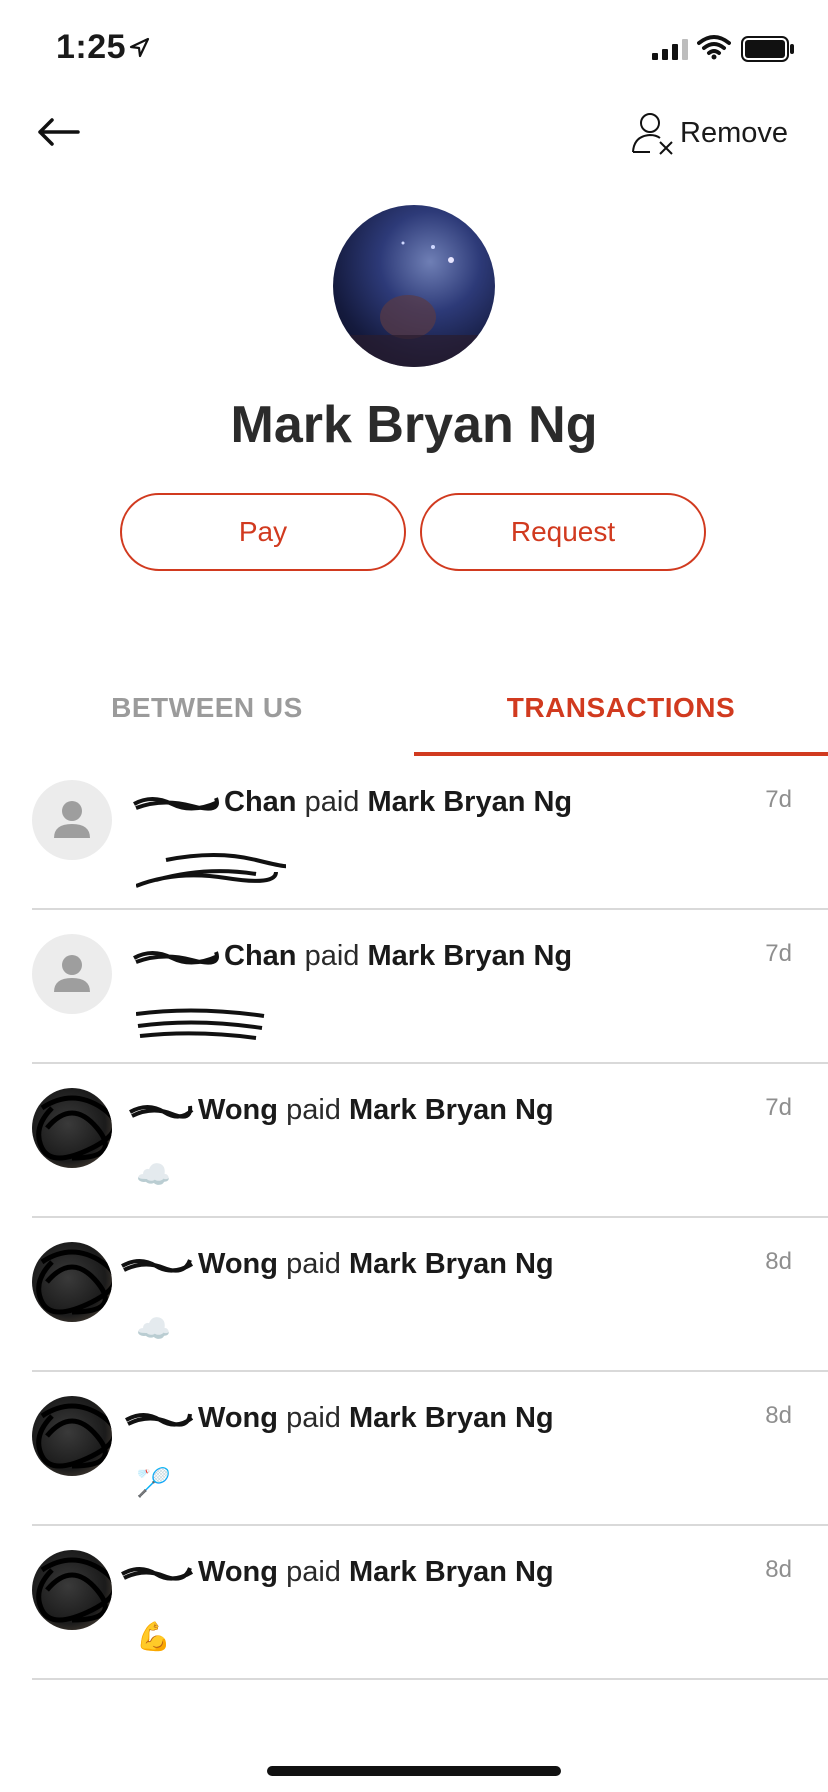  Describe the element at coordinates (58, 132) in the screenshot. I see `back-arrow-icon` at that location.